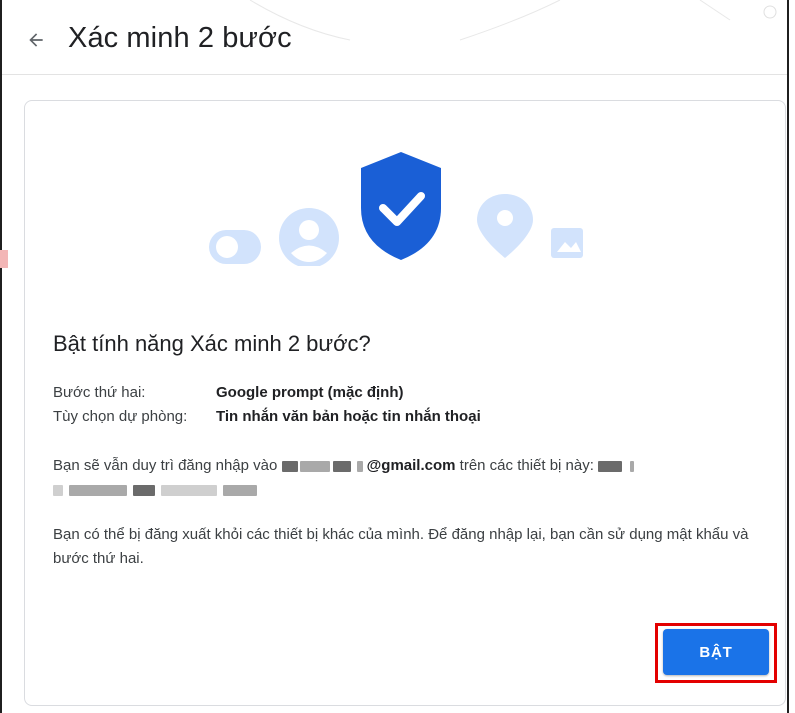 This screenshot has height=713, width=795. What do you see at coordinates (526, 465) in the screenshot?
I see `para1-suffix: trên các thiết bị này:` at bounding box center [526, 465].